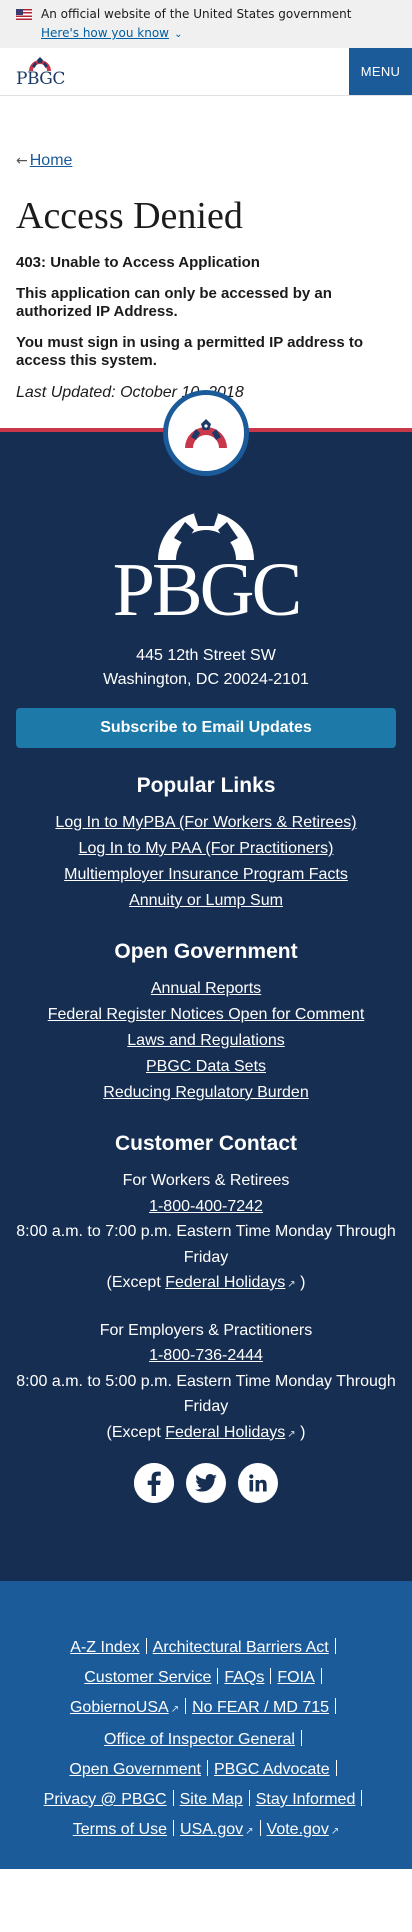 The image size is (412, 1932). What do you see at coordinates (207, 590) in the screenshot?
I see `footer-logo-text: PBGC` at bounding box center [207, 590].